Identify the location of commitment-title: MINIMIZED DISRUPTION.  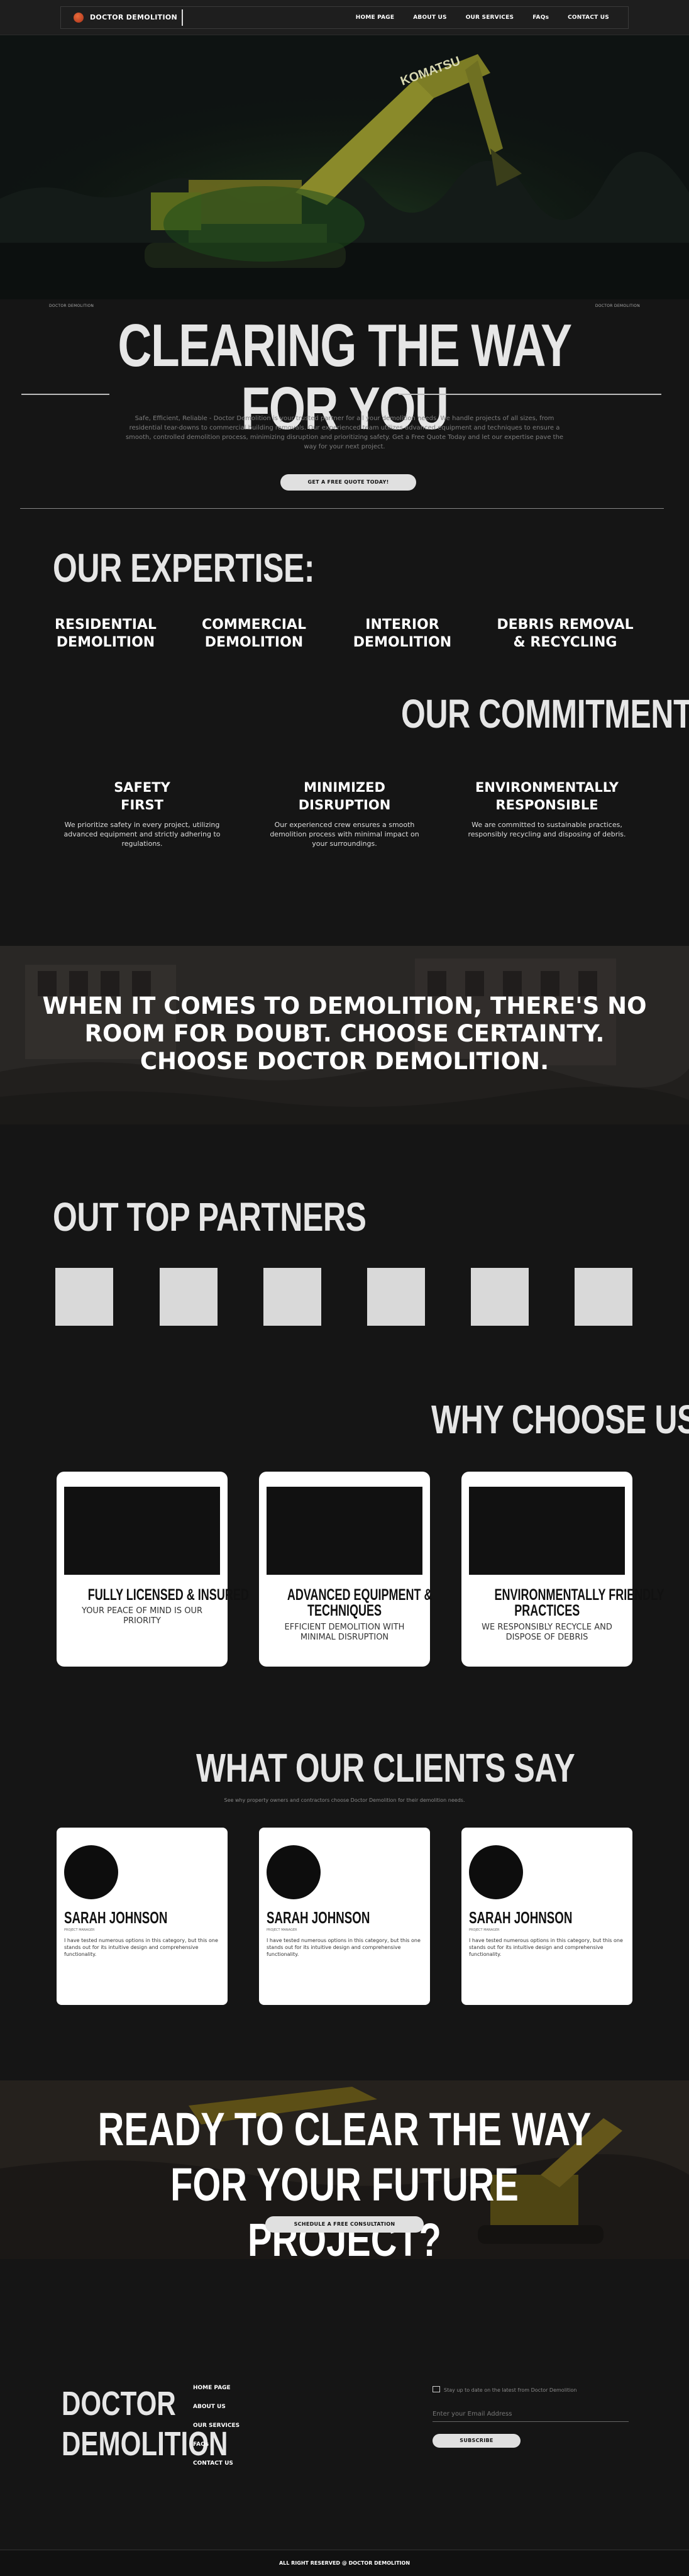
(344, 796).